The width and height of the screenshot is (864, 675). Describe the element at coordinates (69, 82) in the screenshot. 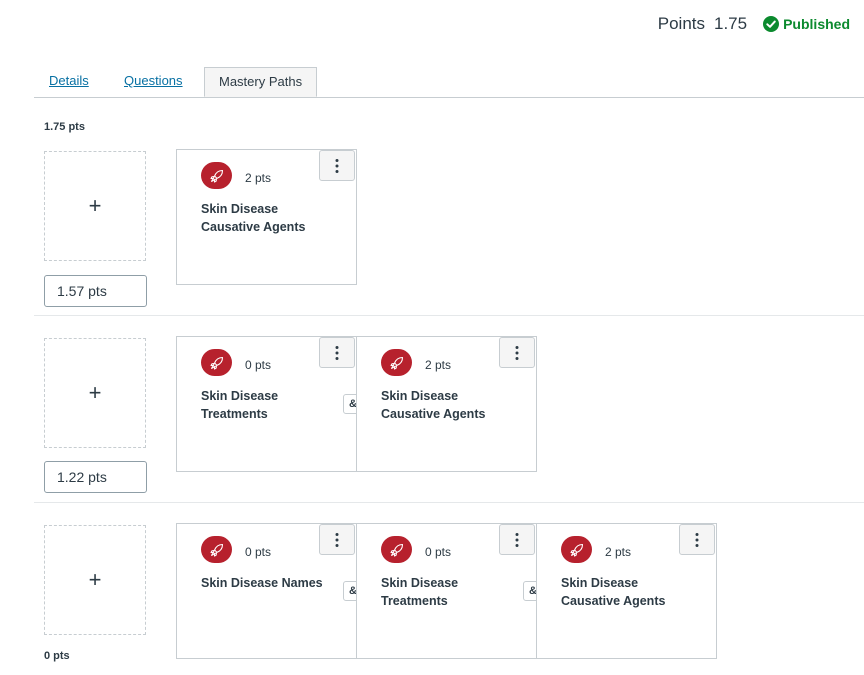

I see `tab-details: Details` at that location.